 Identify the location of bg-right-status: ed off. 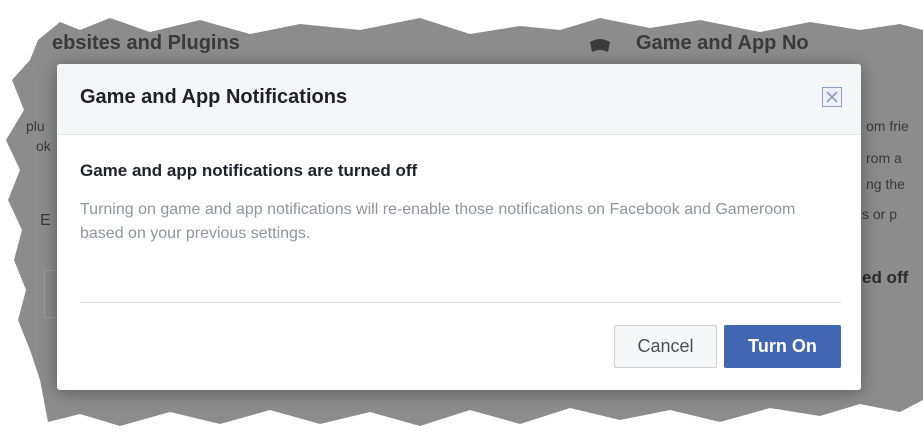
(885, 277).